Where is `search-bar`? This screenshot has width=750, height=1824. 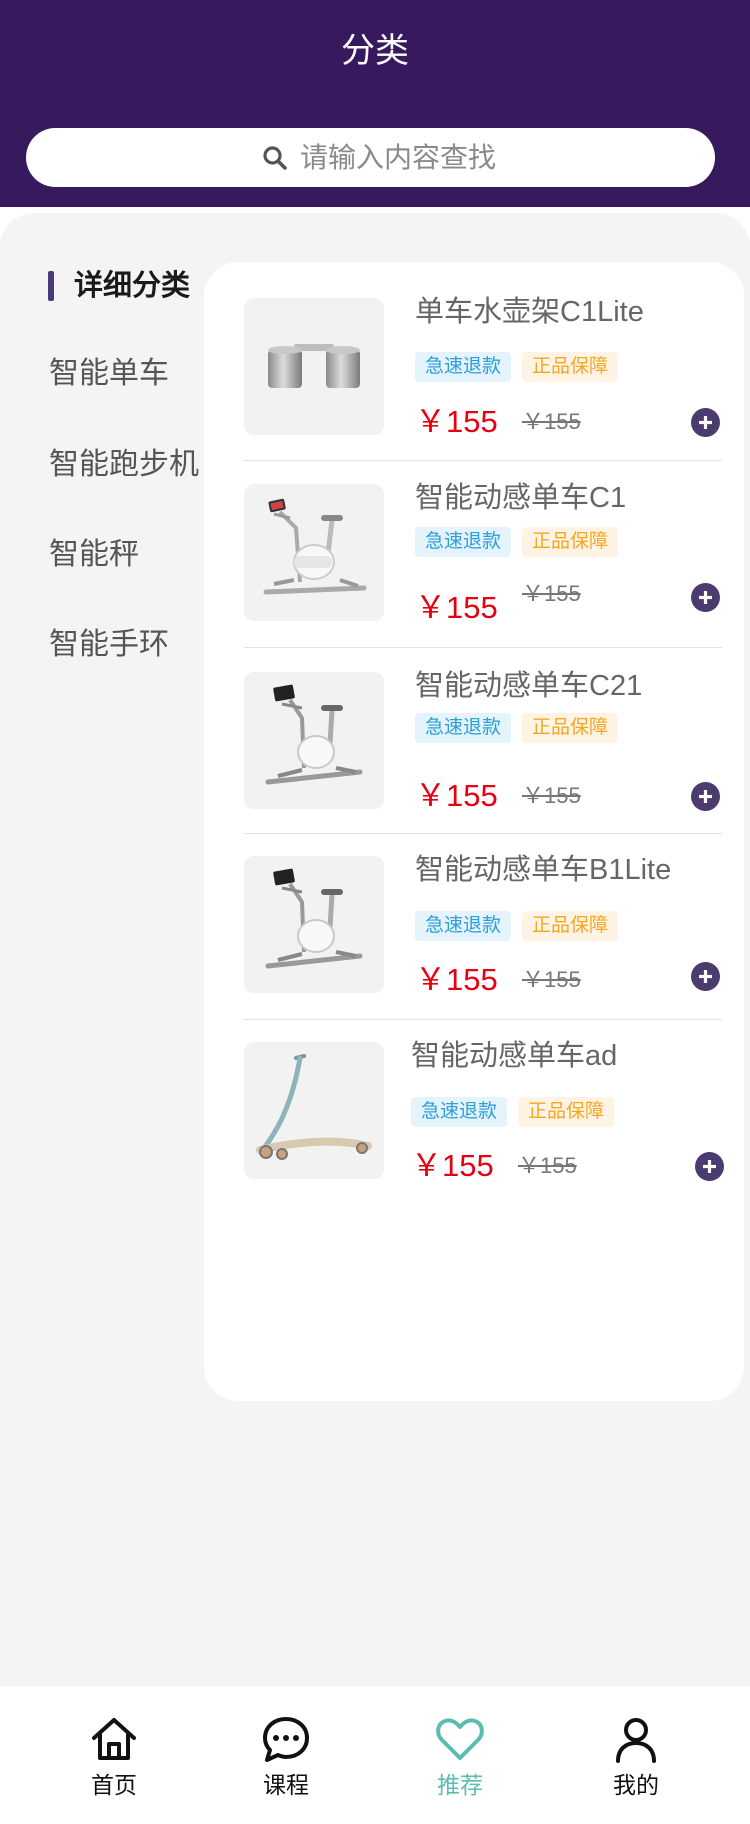
search-bar is located at coordinates (370, 157).